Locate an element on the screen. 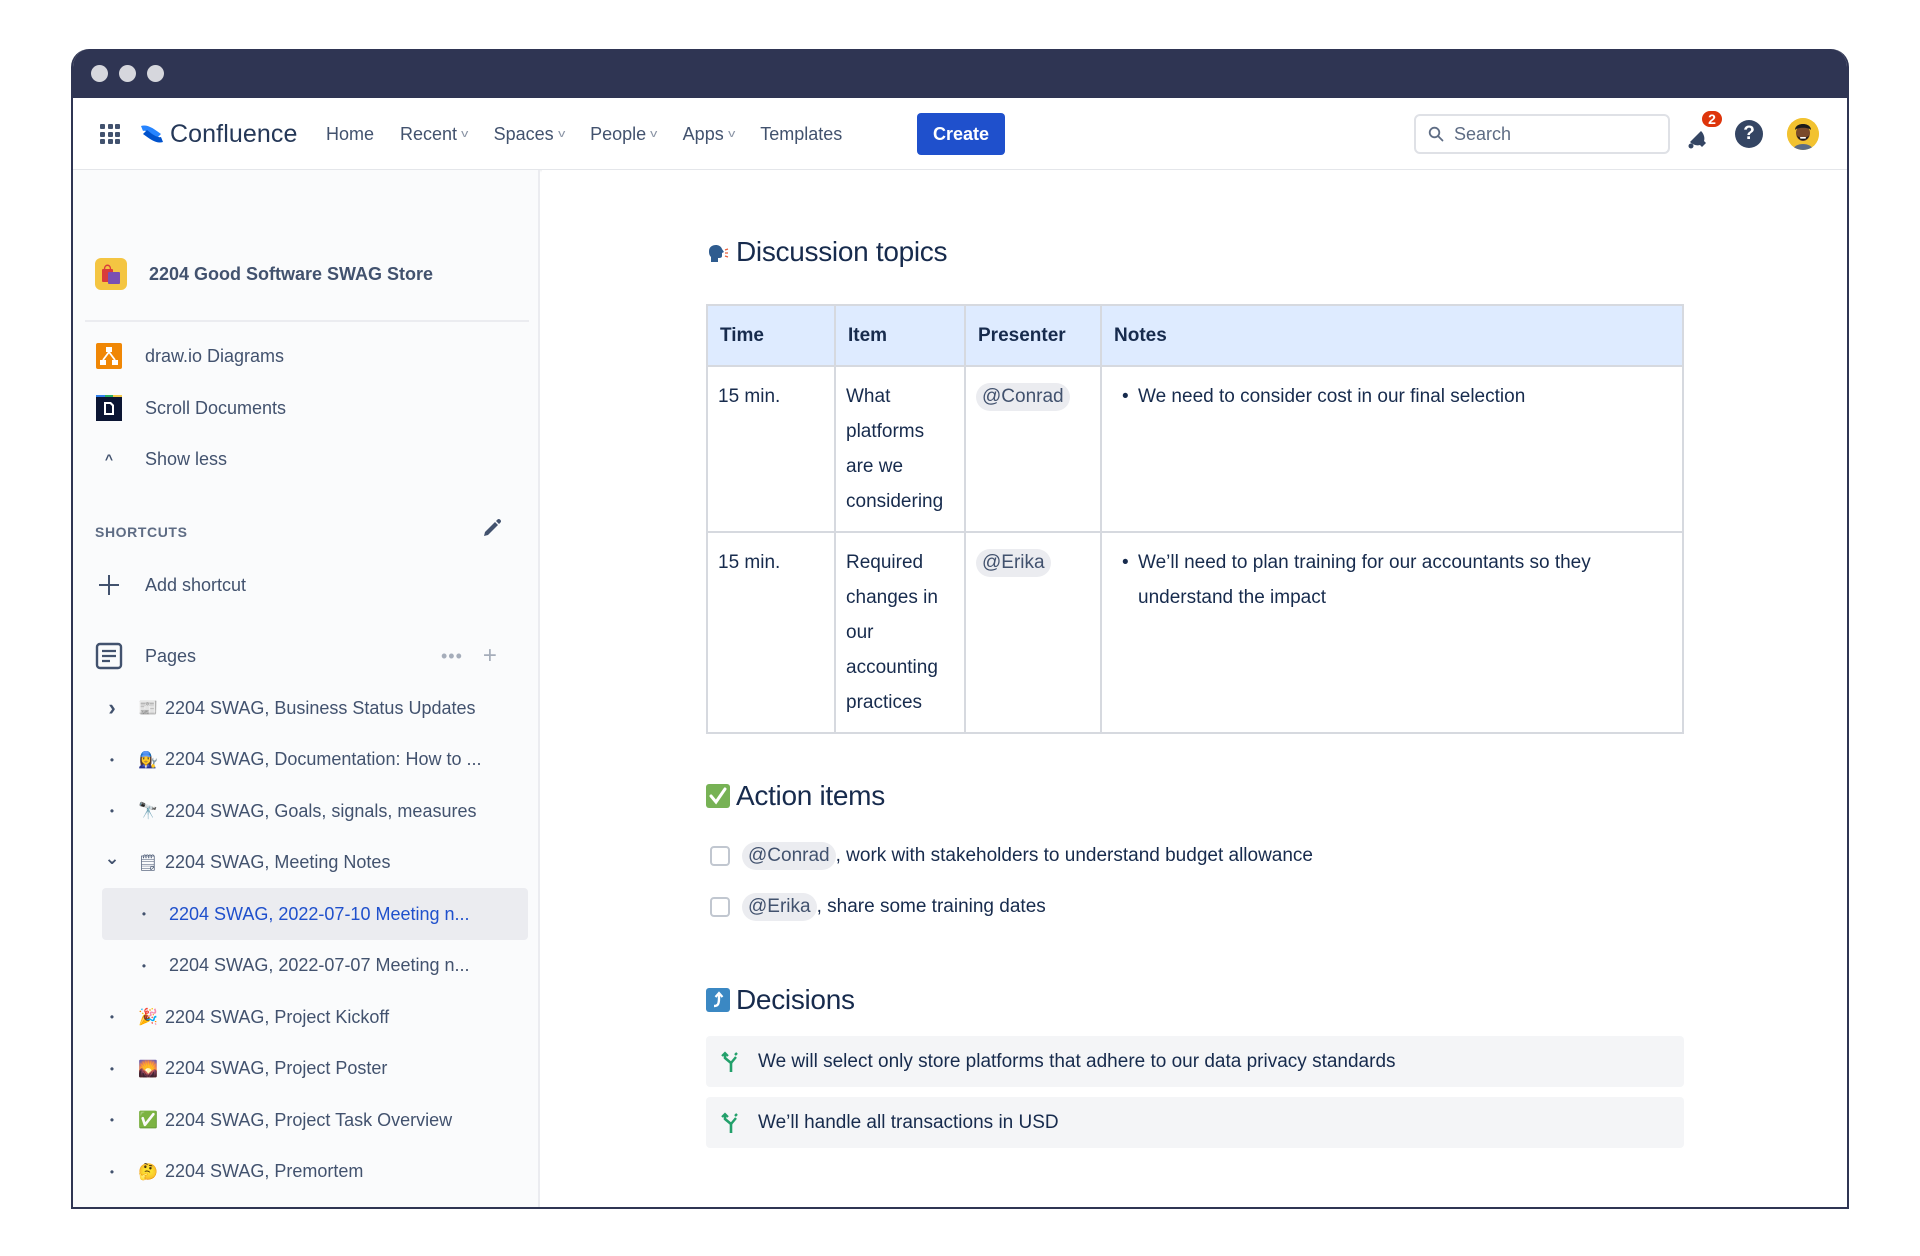 This screenshot has width=1920, height=1256. nav-recent-label: Recent is located at coordinates (429, 133).